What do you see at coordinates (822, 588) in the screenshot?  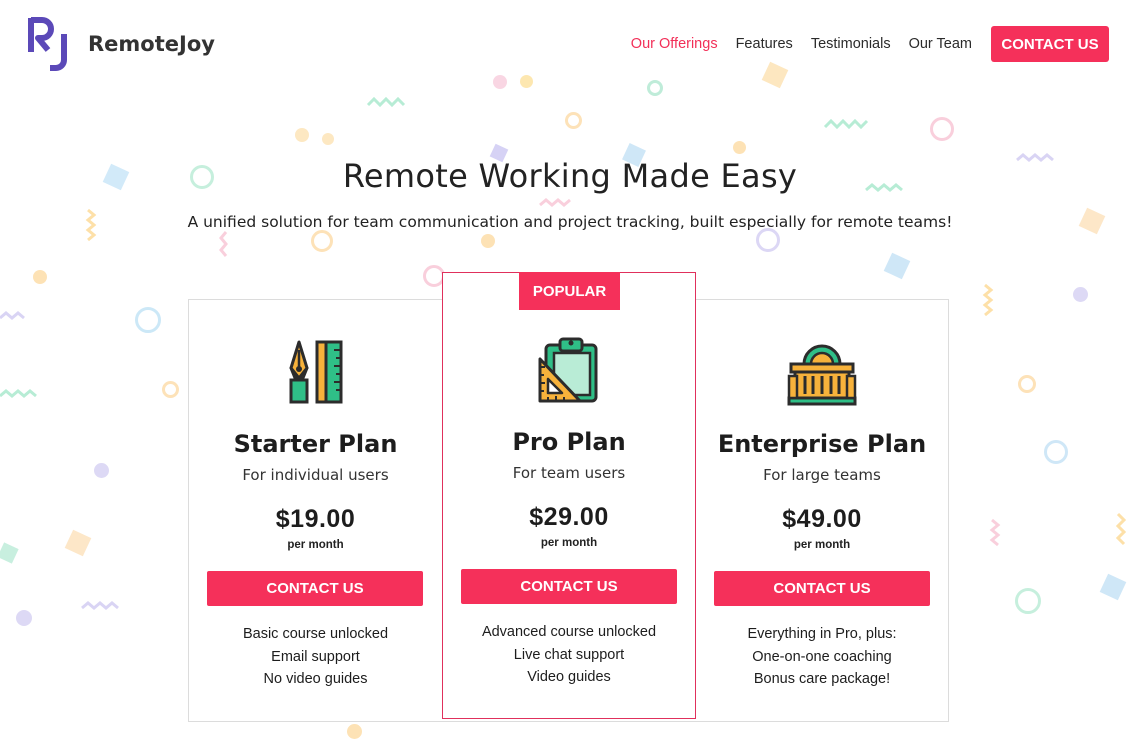 I see `contact-button-enterprise: CONTACT US` at bounding box center [822, 588].